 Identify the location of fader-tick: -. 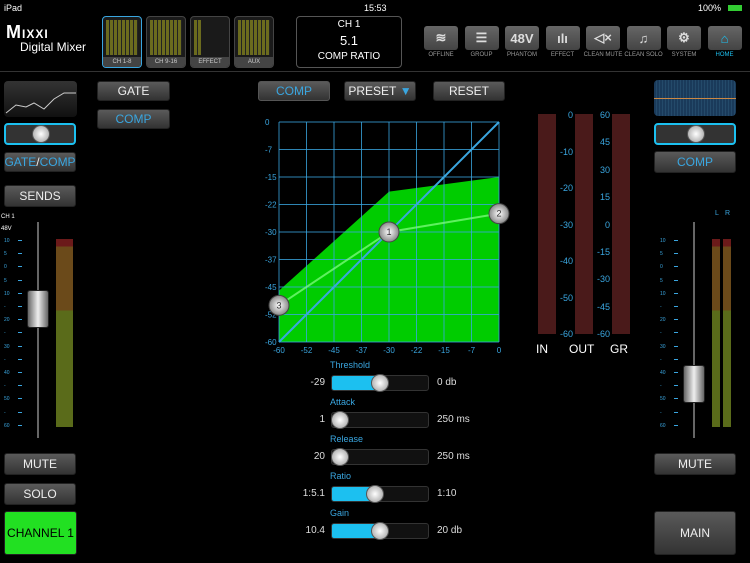
(5, 359).